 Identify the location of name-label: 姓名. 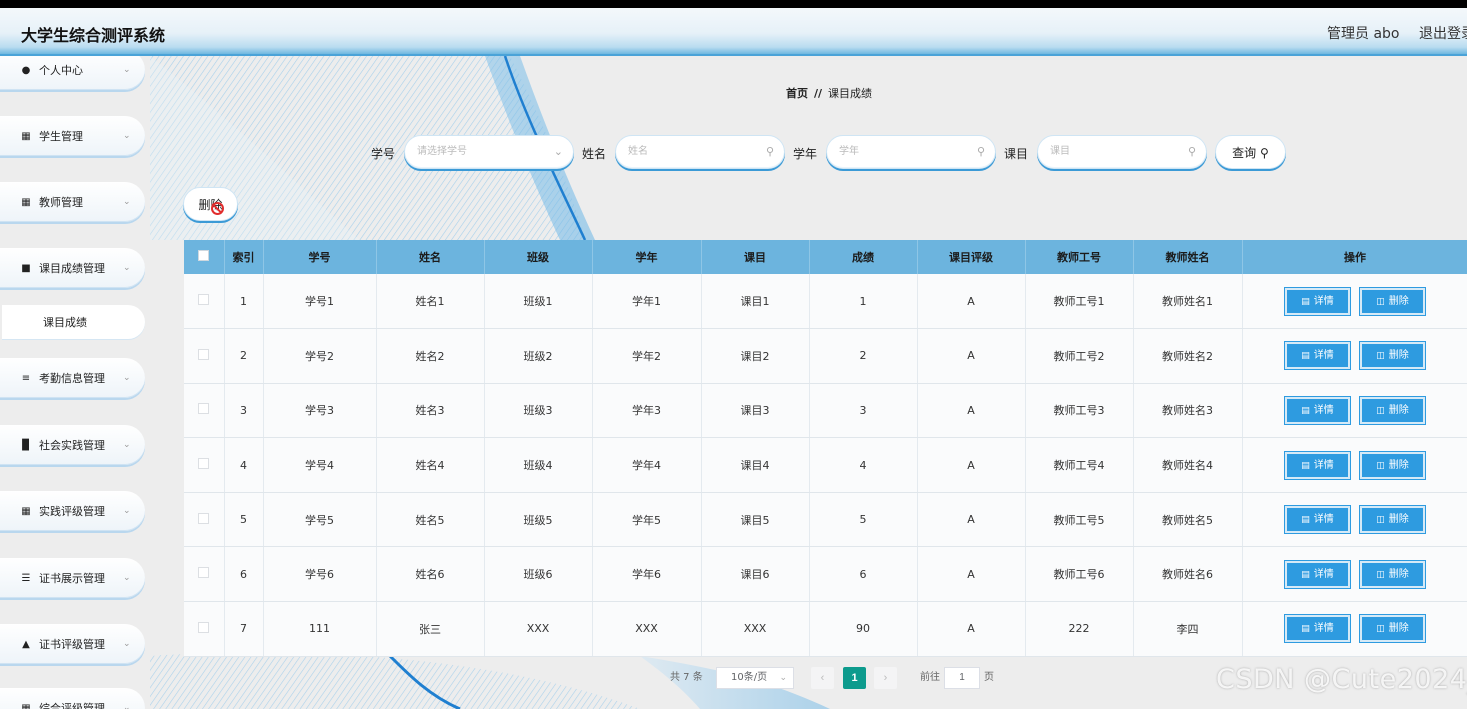
(594, 154).